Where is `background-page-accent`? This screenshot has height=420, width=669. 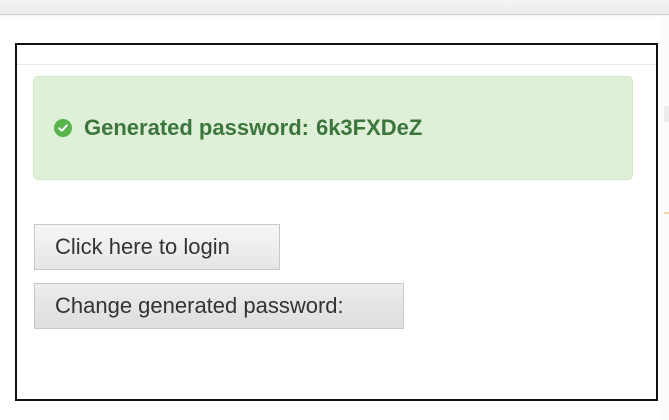
background-page-accent is located at coordinates (666, 213).